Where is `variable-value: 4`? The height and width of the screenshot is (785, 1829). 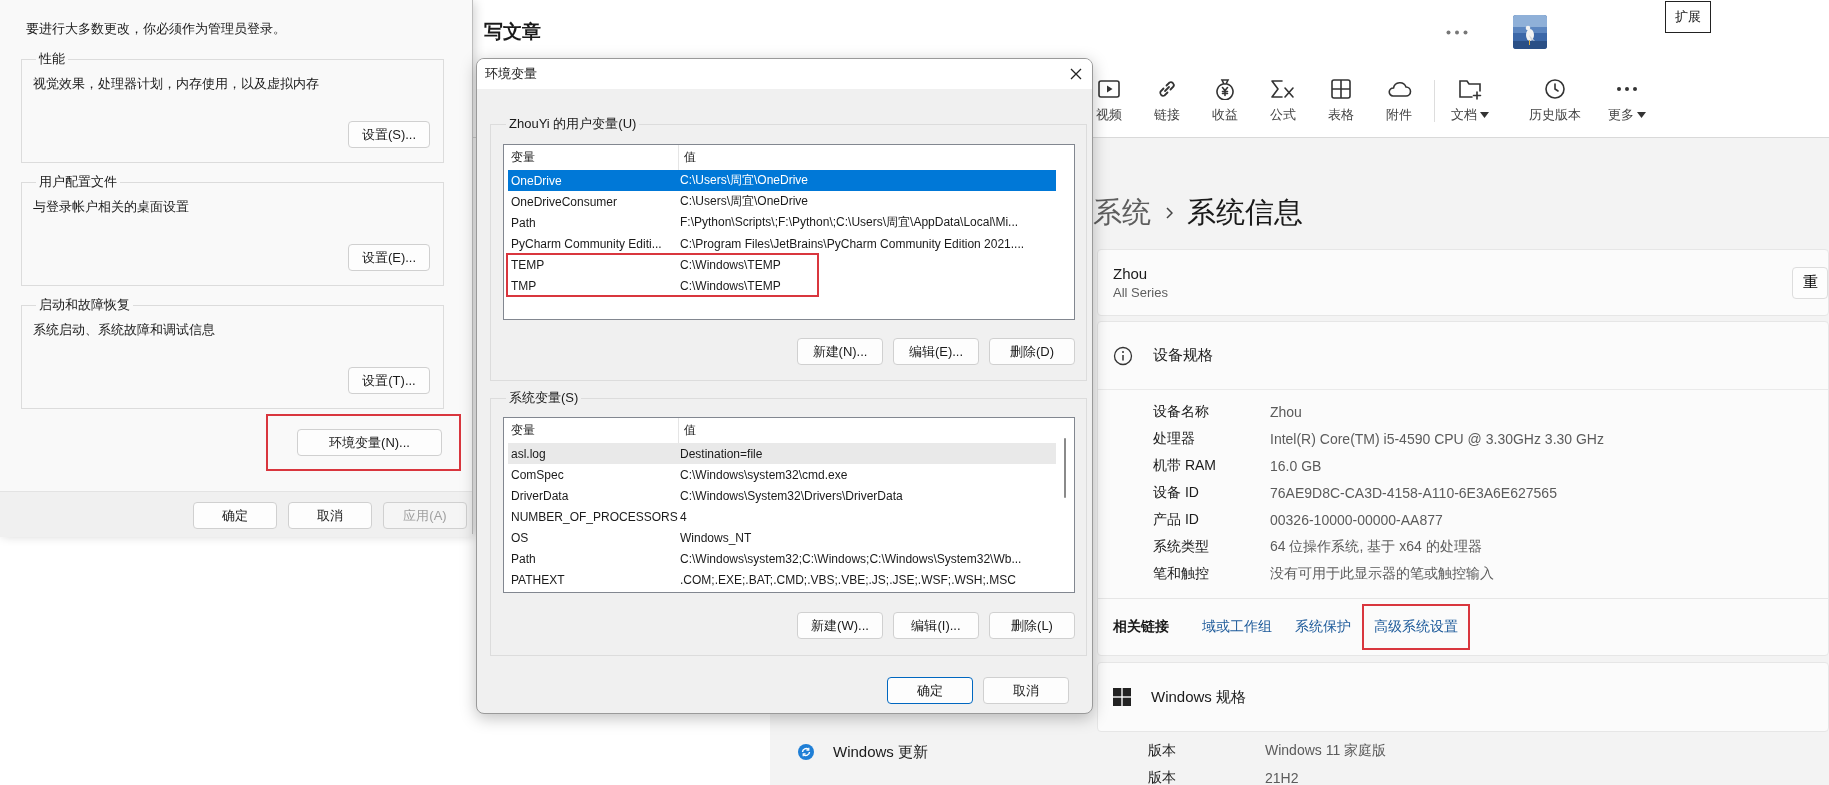
variable-value: 4 is located at coordinates (683, 516).